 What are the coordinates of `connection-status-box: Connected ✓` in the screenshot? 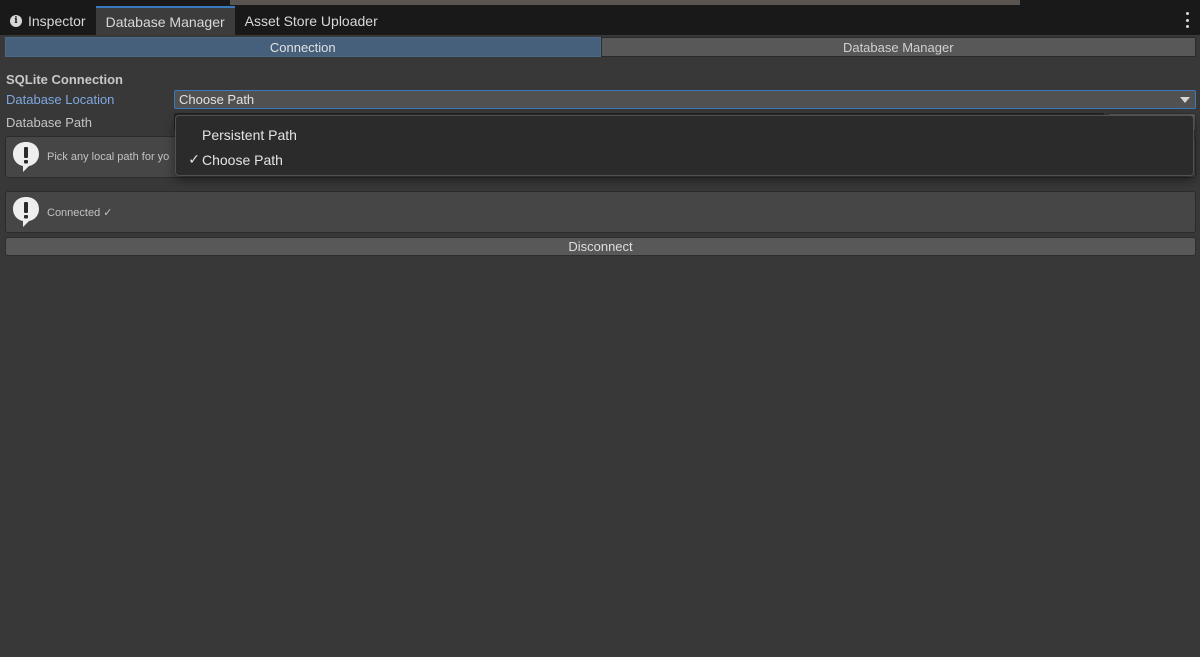 It's located at (600, 212).